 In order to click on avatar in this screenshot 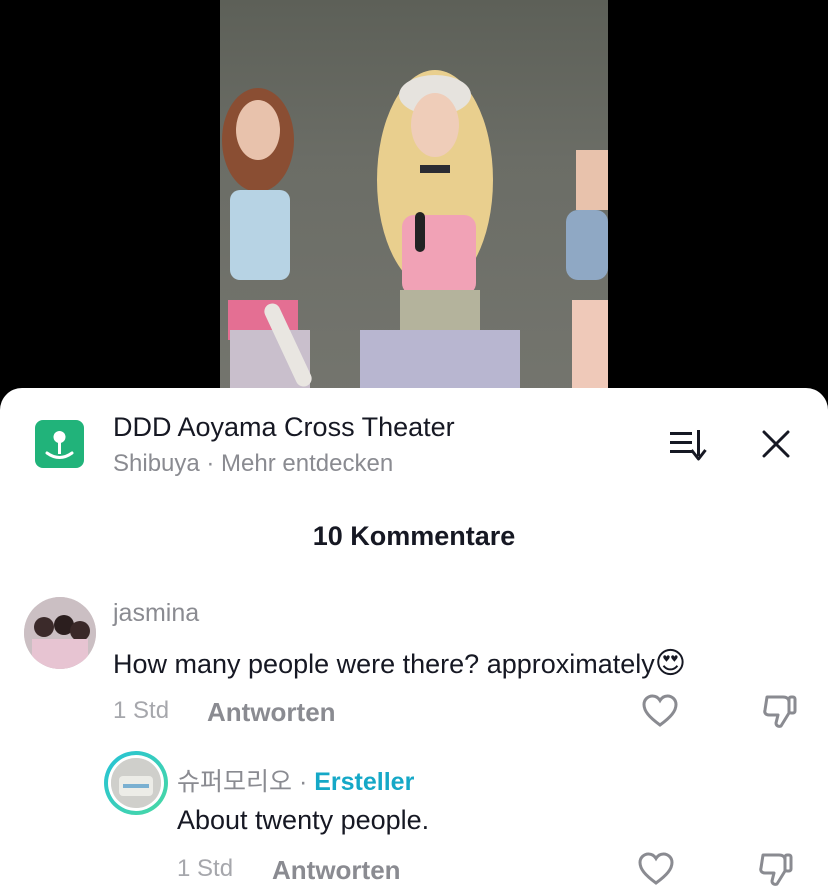, I will do `click(60, 633)`.